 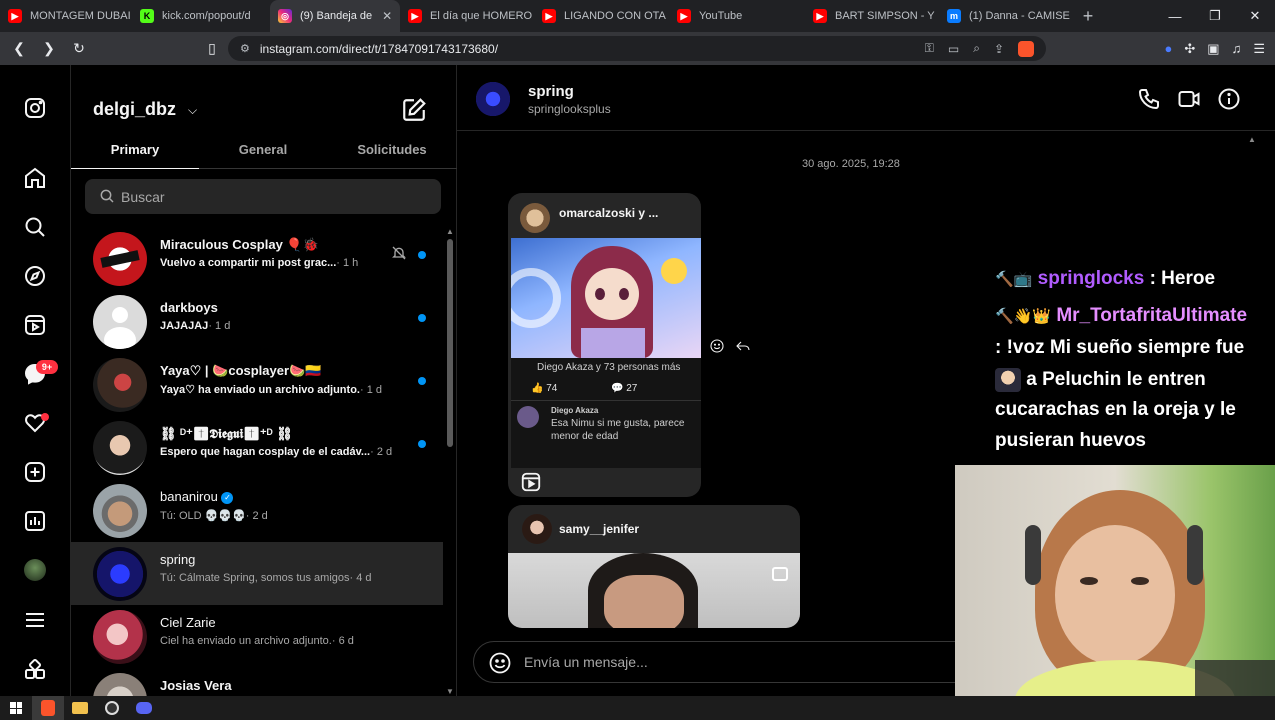 What do you see at coordinates (35, 670) in the screenshot?
I see `apps-icon` at bounding box center [35, 670].